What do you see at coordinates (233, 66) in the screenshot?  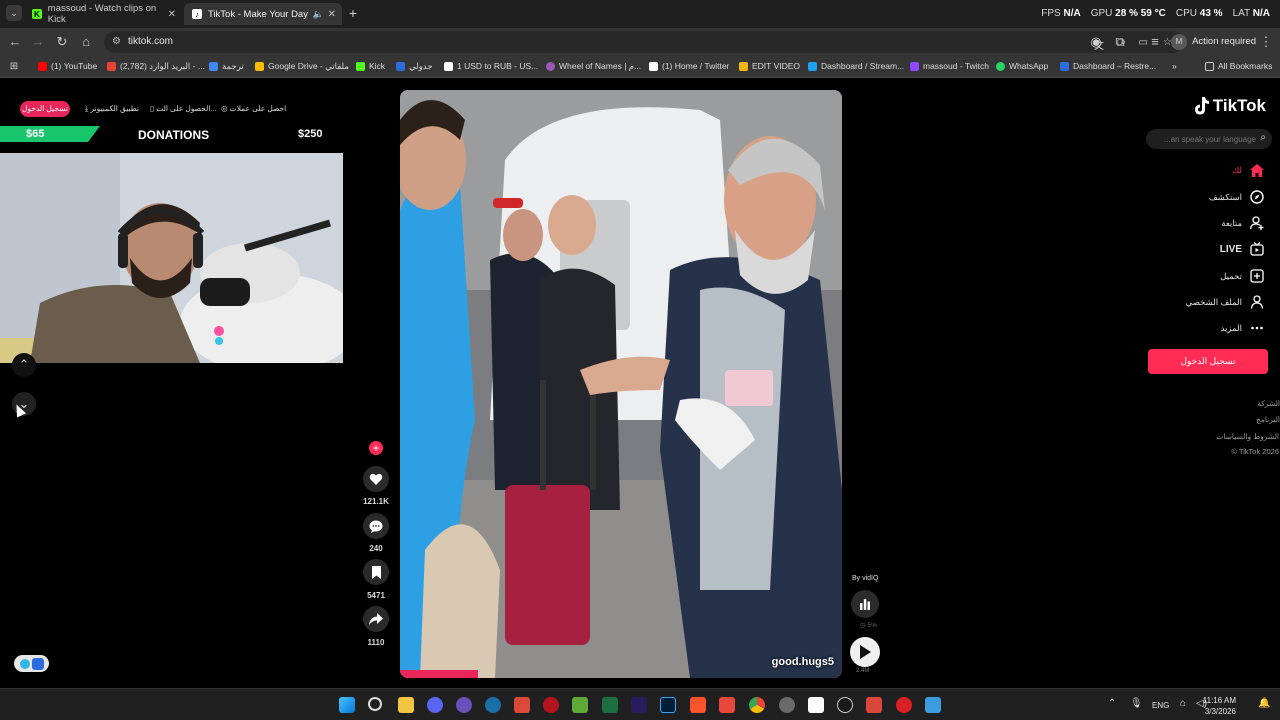 I see `bookmark-label: ترجمة` at bounding box center [233, 66].